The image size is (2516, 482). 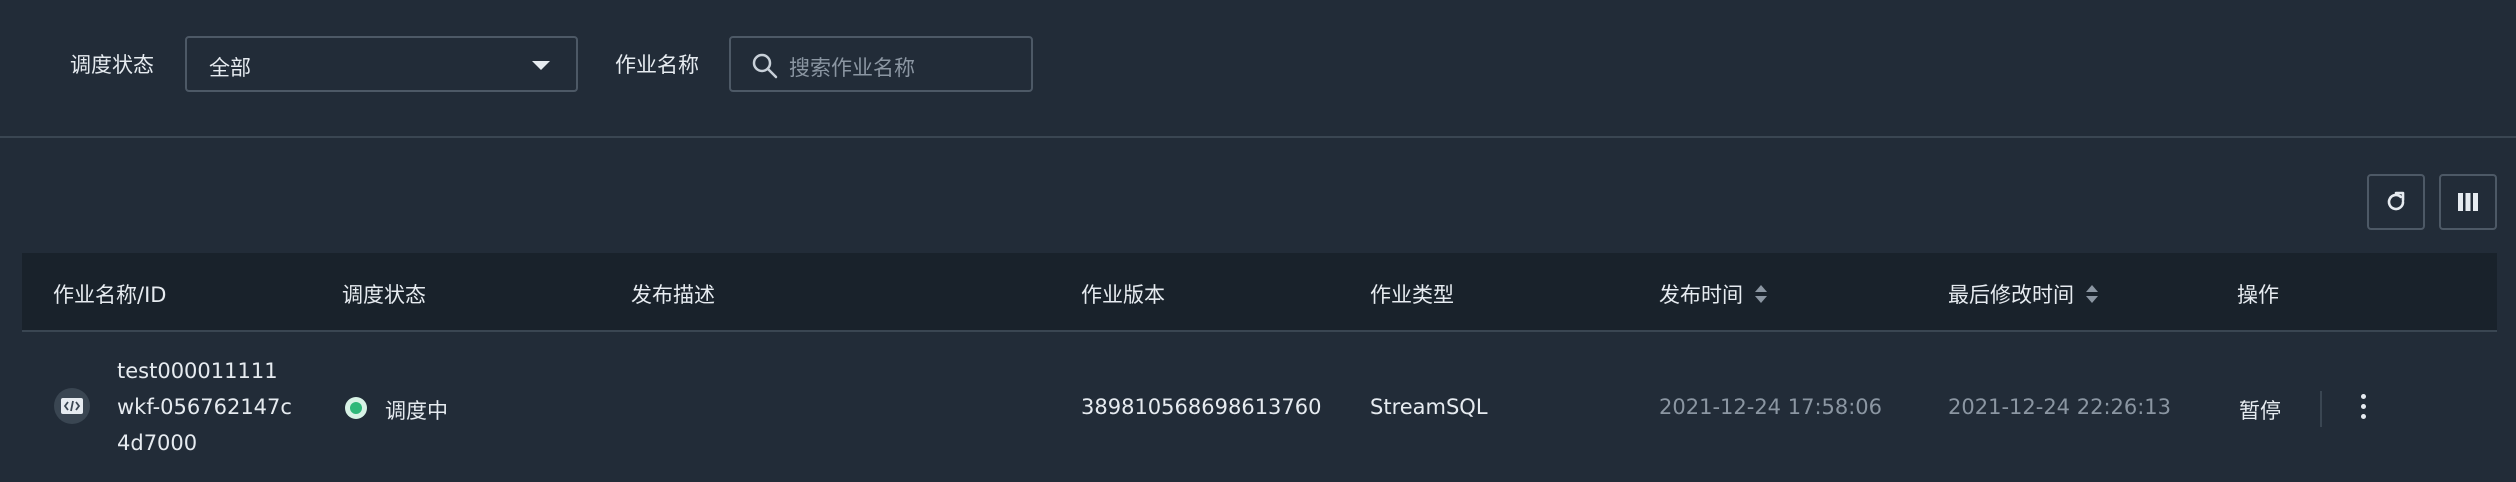 I want to click on col-description: 发布描述, so click(x=673, y=295).